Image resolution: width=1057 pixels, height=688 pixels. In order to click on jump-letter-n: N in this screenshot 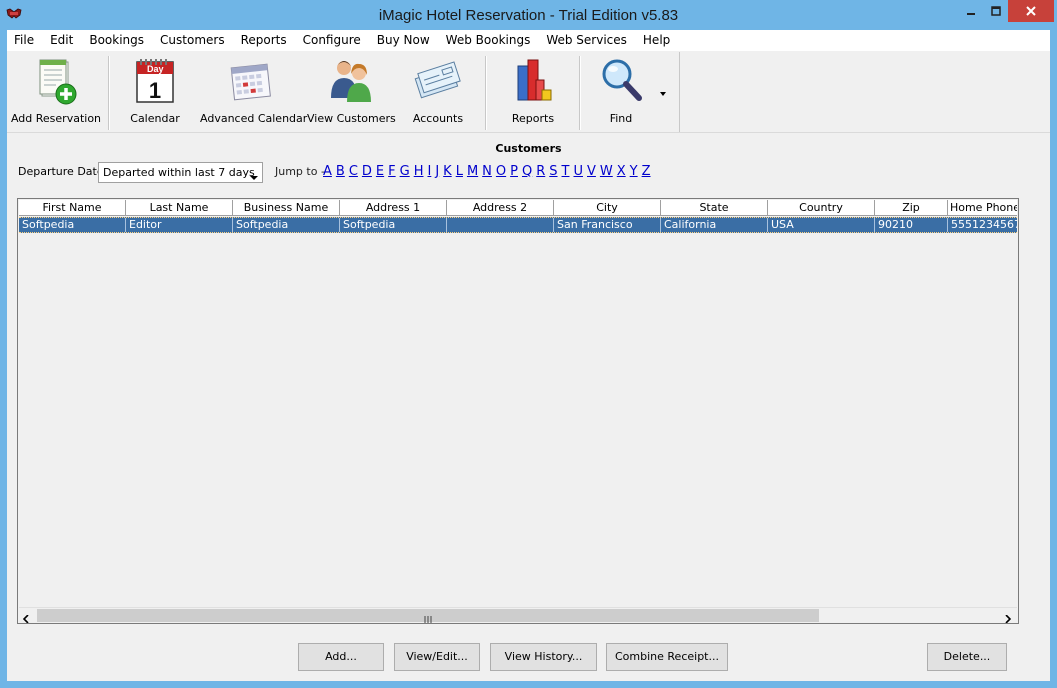, I will do `click(487, 172)`.